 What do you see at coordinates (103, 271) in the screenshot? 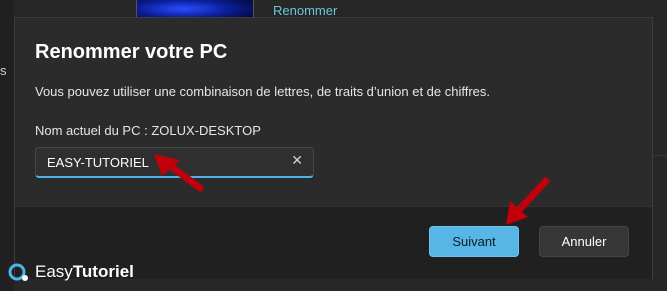
I see `watermark-suffix: Tutoriel` at bounding box center [103, 271].